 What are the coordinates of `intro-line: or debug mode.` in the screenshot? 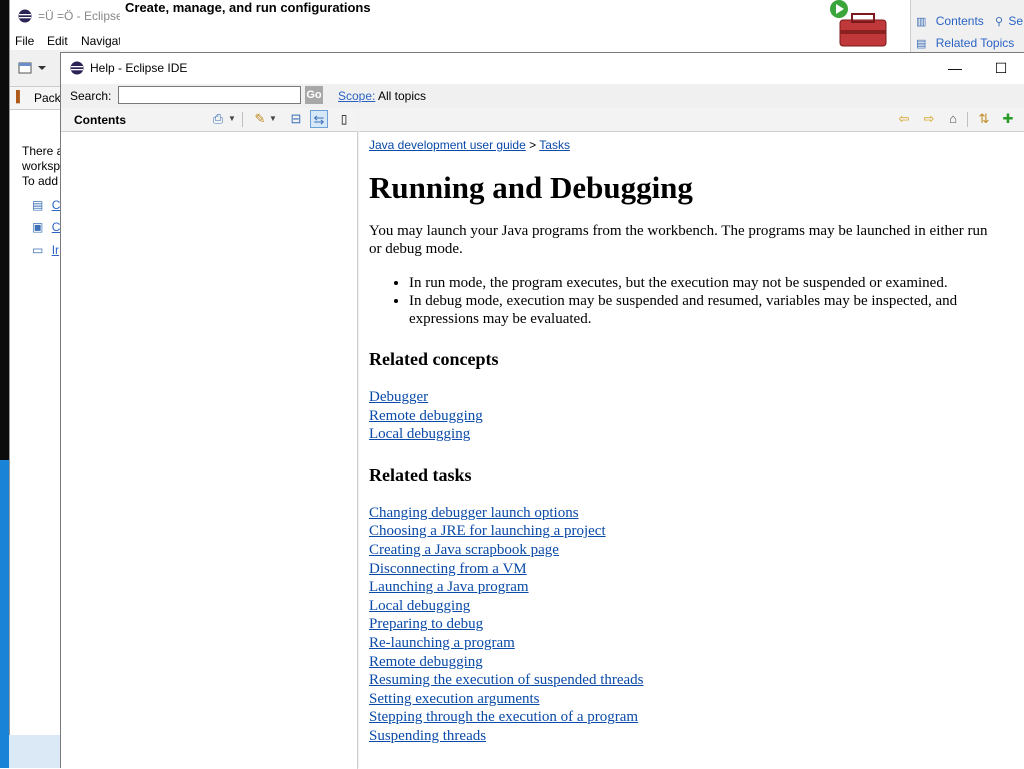 It's located at (416, 249).